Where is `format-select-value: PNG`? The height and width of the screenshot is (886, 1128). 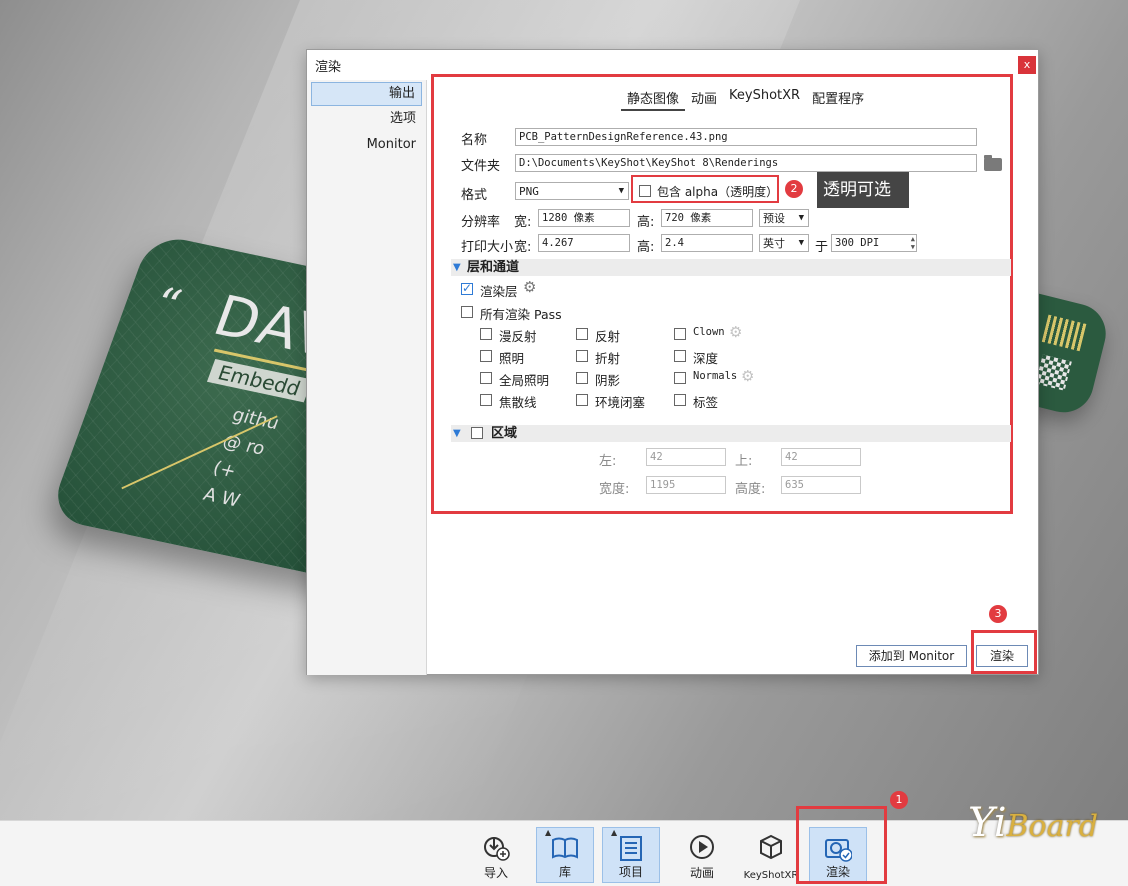 format-select-value: PNG is located at coordinates (529, 191).